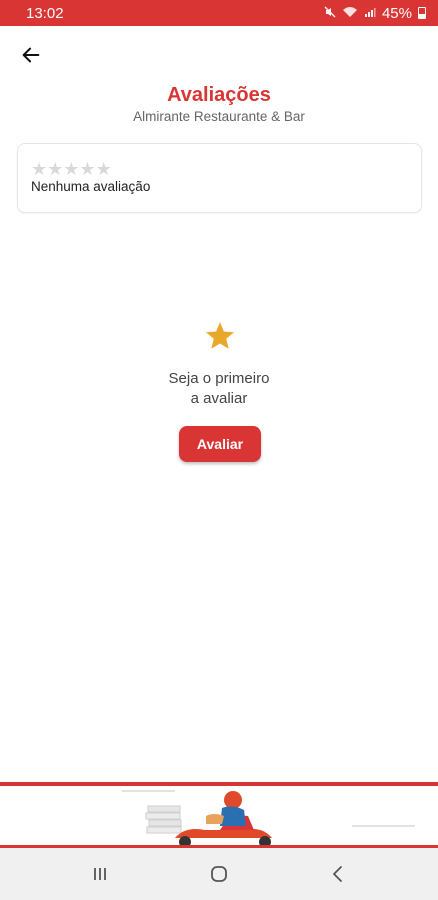 The width and height of the screenshot is (438, 900). Describe the element at coordinates (219, 389) in the screenshot. I see `empty-state-text: Seja o primeiro a avaliar` at that location.